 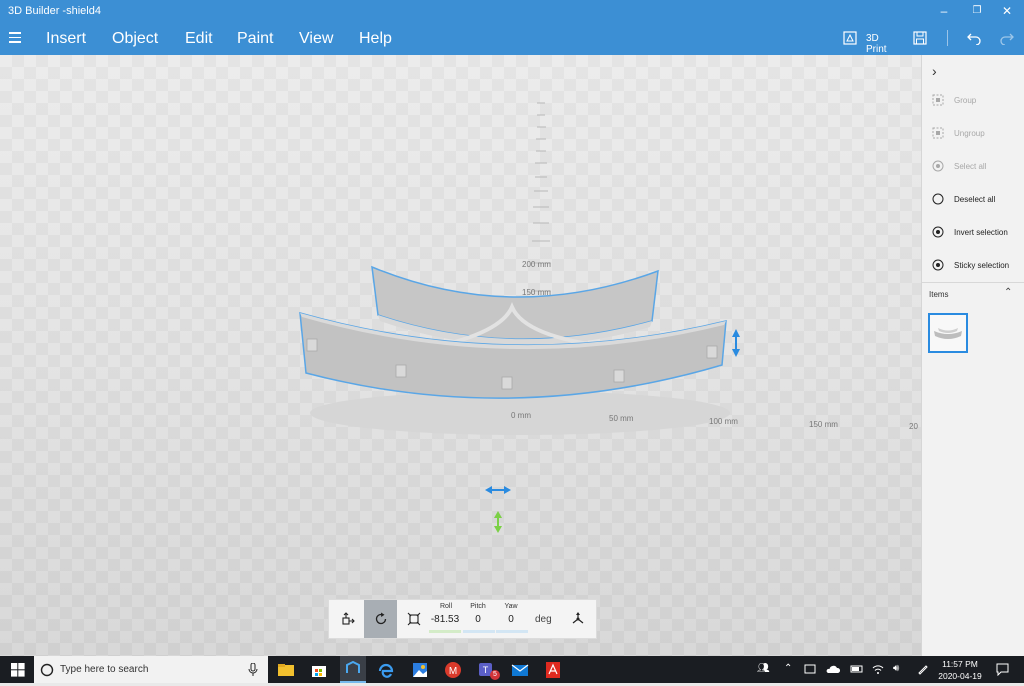 I want to click on 3d-print-icon, so click(x=850, y=38).